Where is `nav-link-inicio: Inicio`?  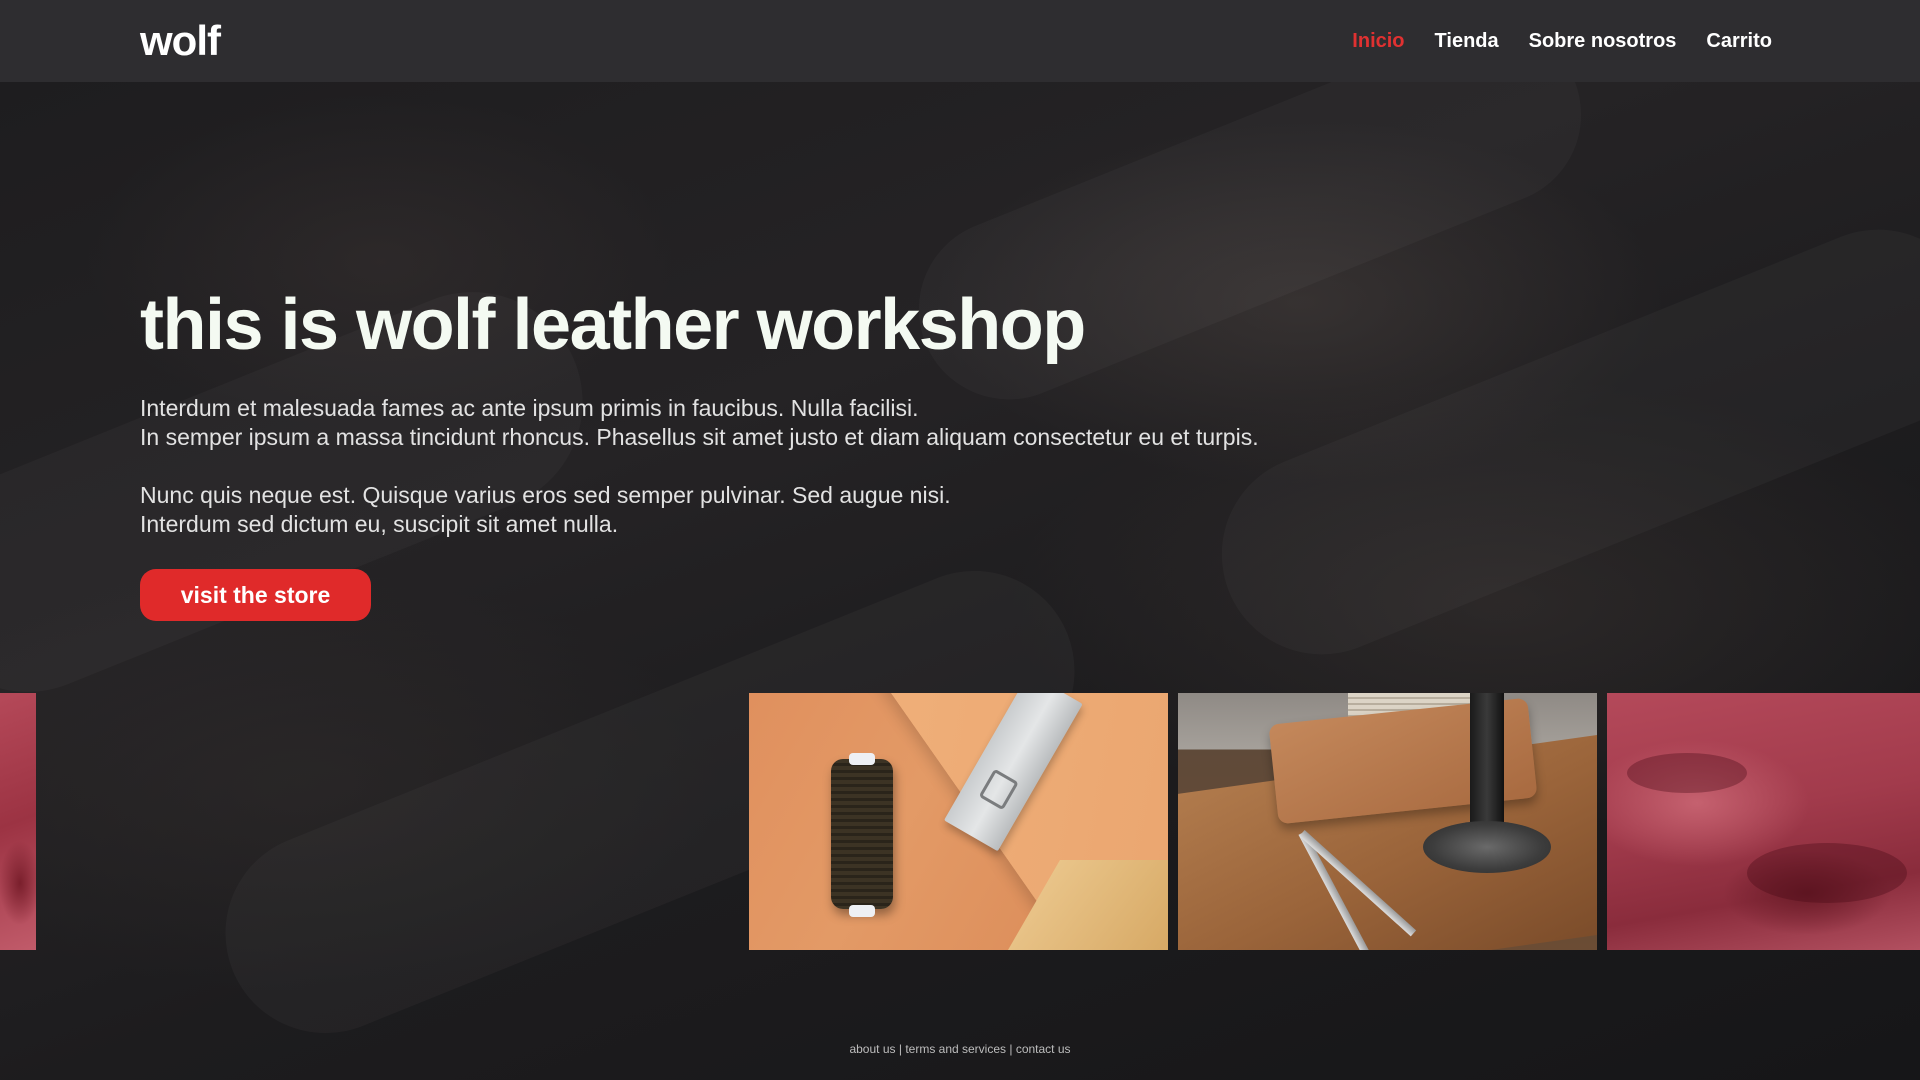 nav-link-inicio: Inicio is located at coordinates (1378, 41).